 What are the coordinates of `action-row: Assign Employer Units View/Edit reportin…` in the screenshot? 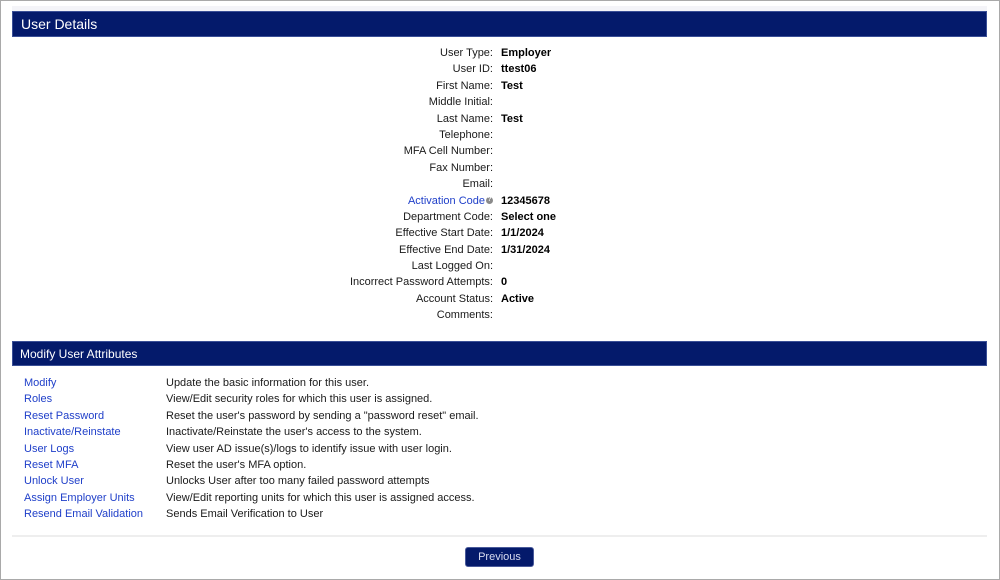 It's located at (500, 500).